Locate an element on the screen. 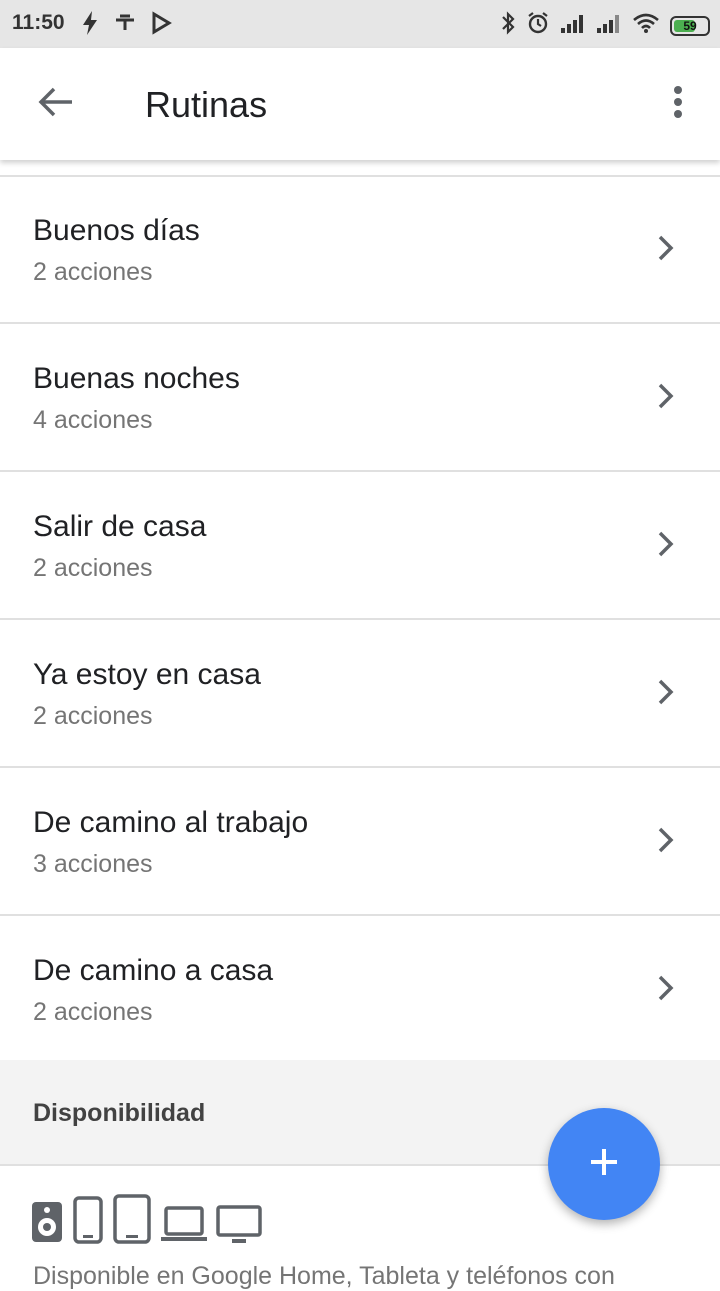  routine-item-camino-casa: De camino a casa 2 acciones is located at coordinates (360, 990).